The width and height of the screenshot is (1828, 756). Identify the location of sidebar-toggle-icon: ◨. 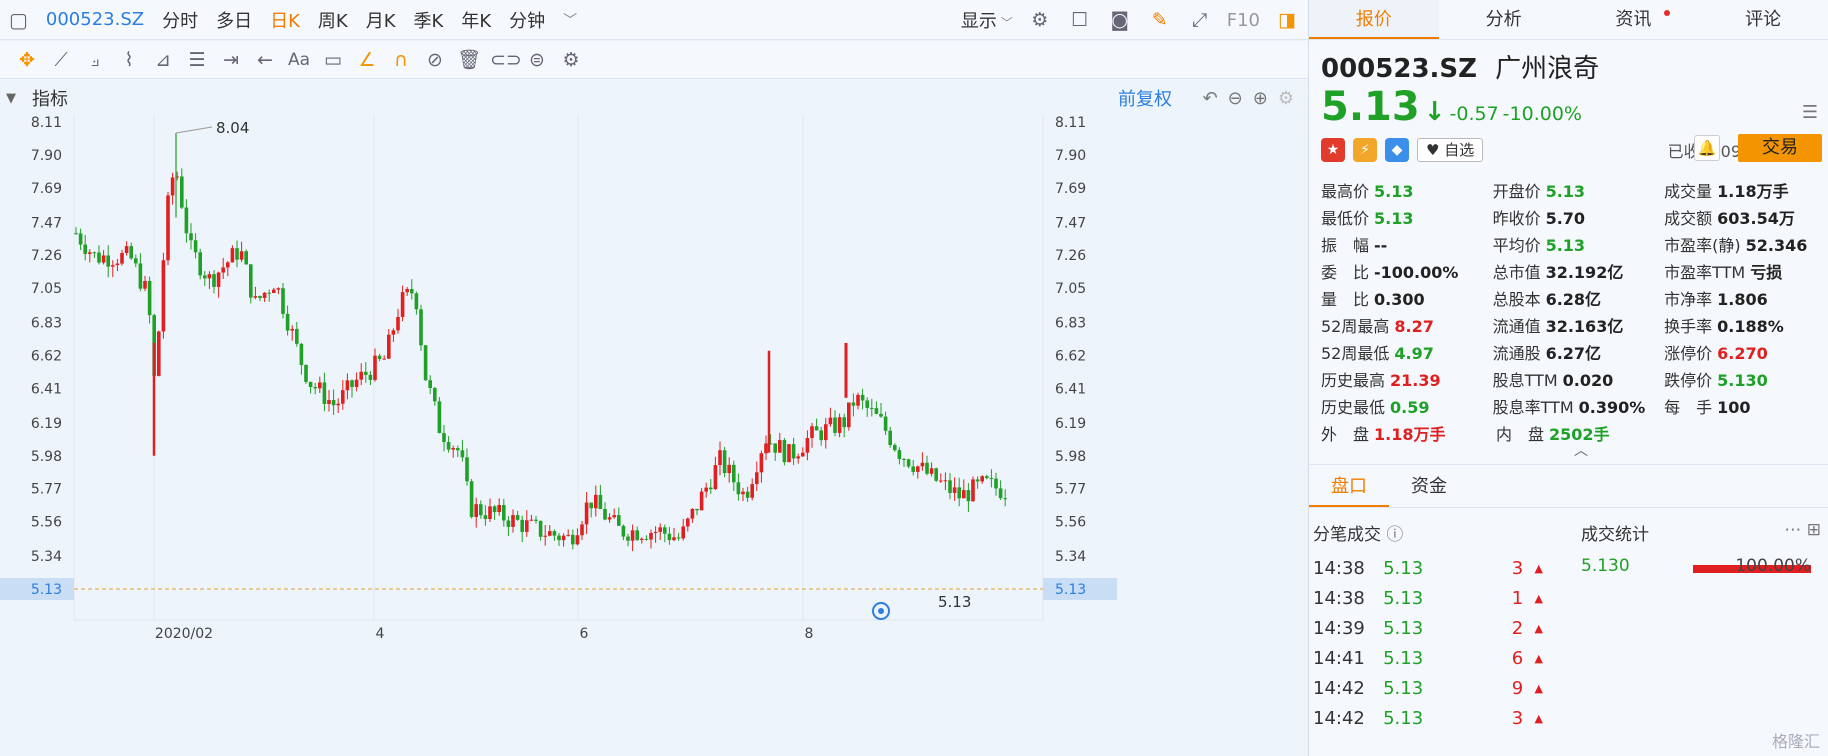
(1287, 20).